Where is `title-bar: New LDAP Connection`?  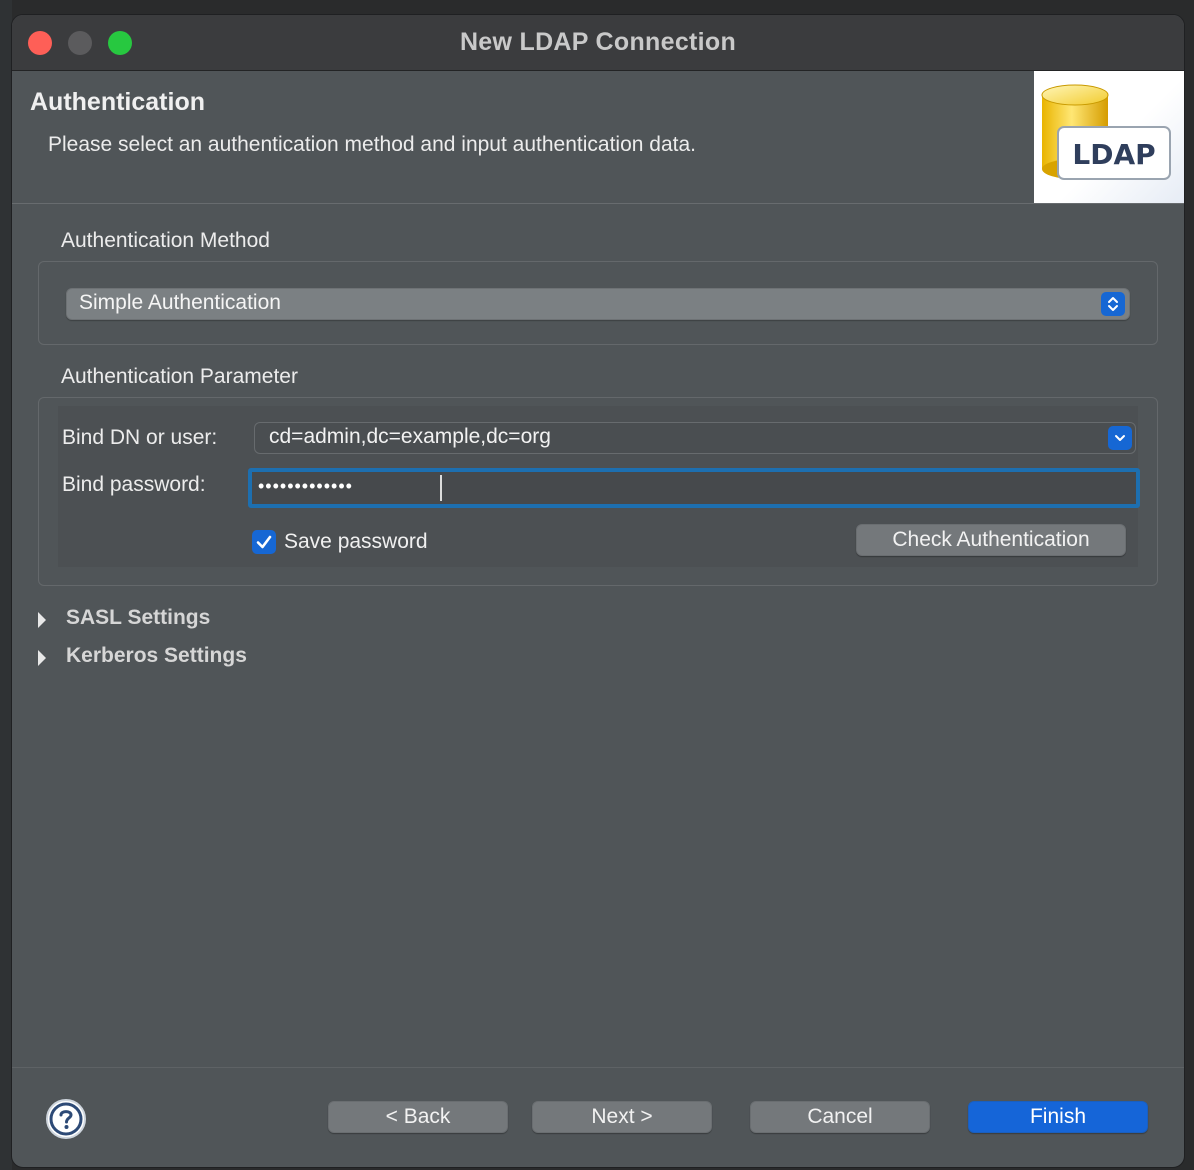
title-bar: New LDAP Connection is located at coordinates (598, 43).